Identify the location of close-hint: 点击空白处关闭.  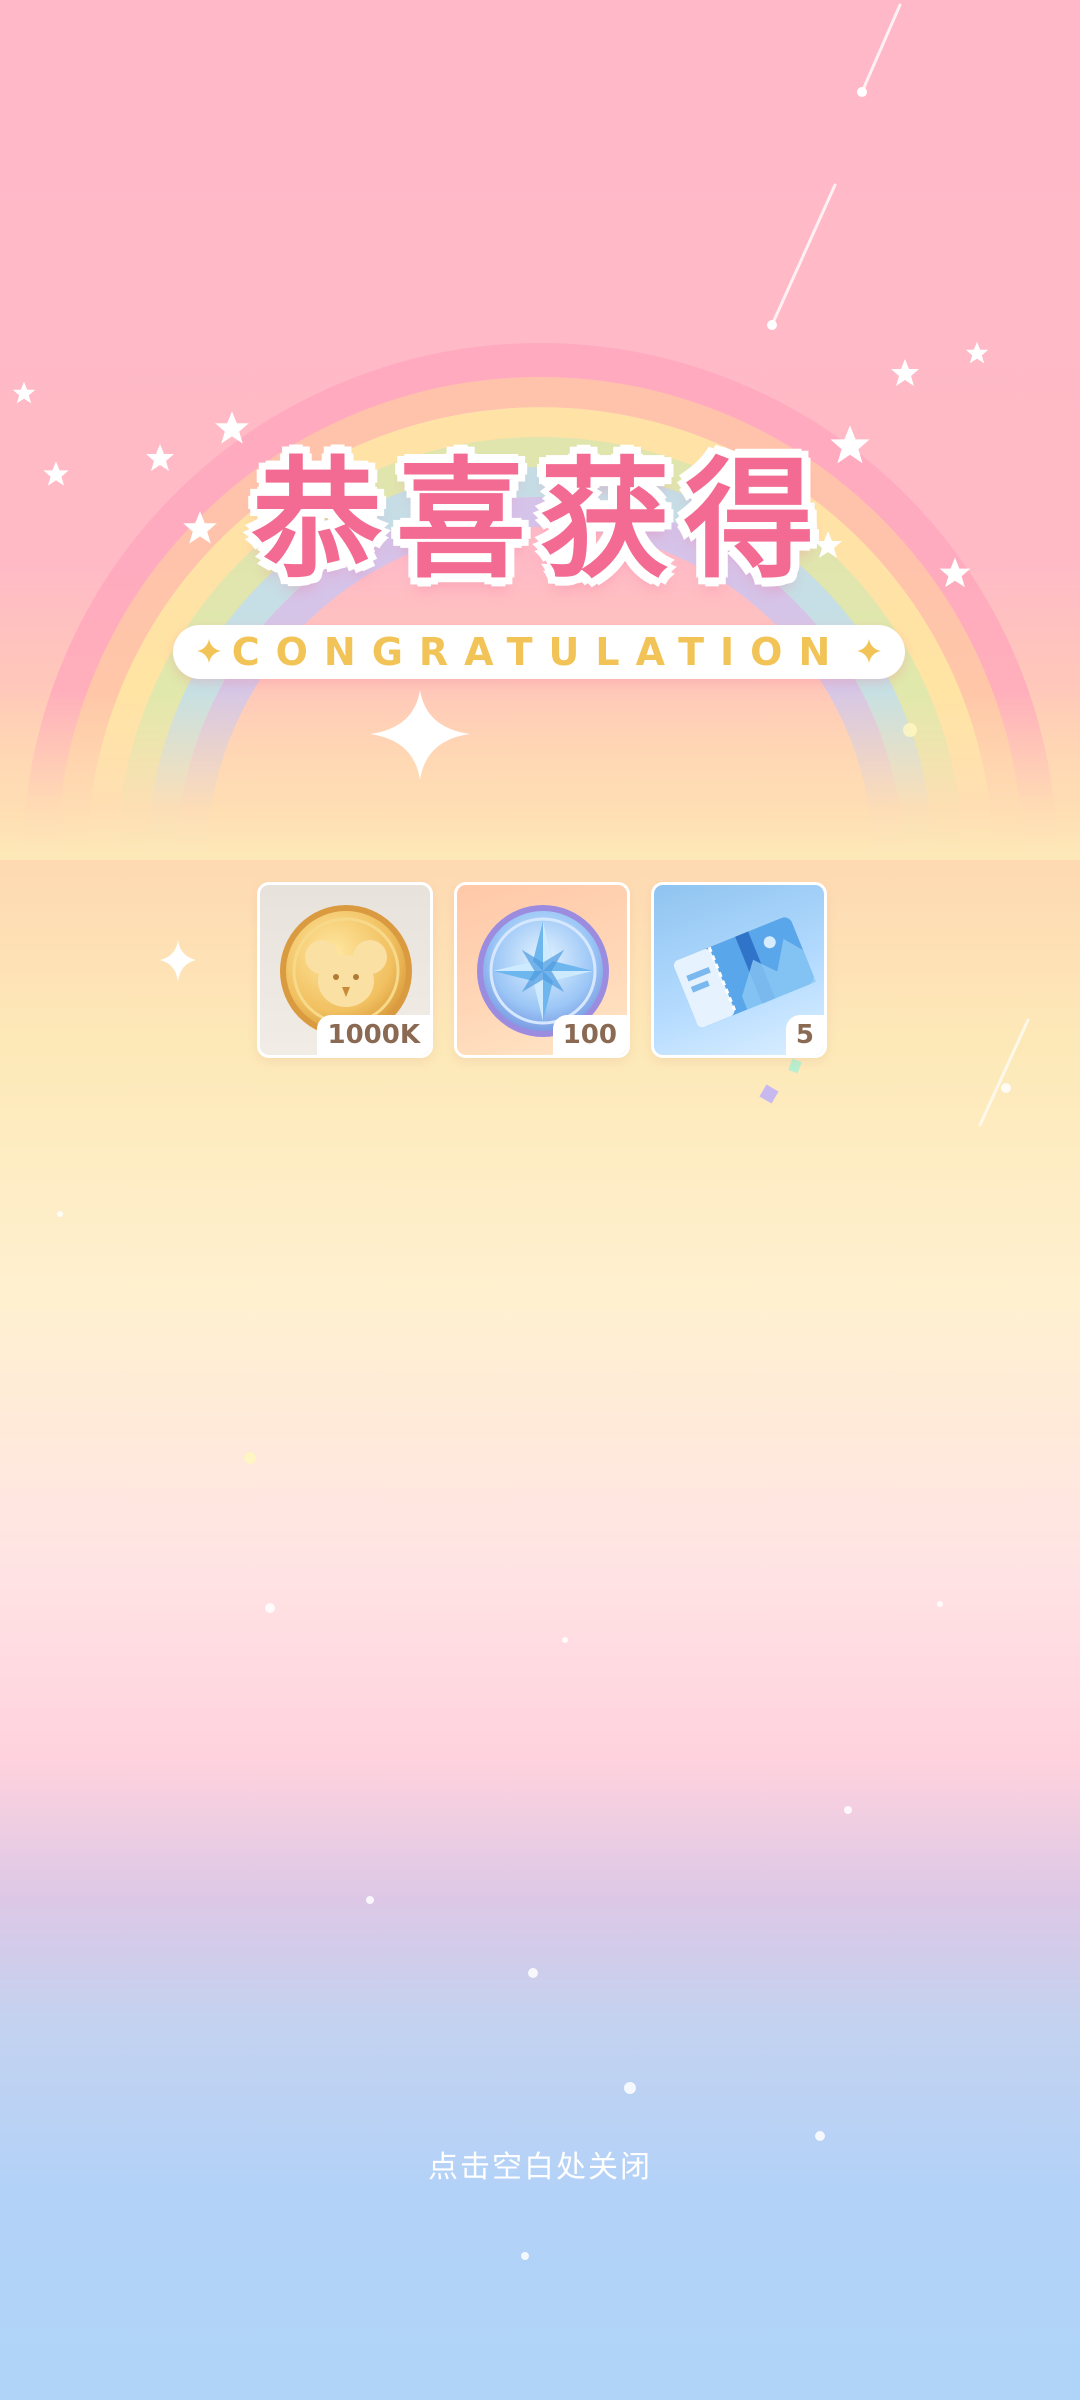
(540, 2164).